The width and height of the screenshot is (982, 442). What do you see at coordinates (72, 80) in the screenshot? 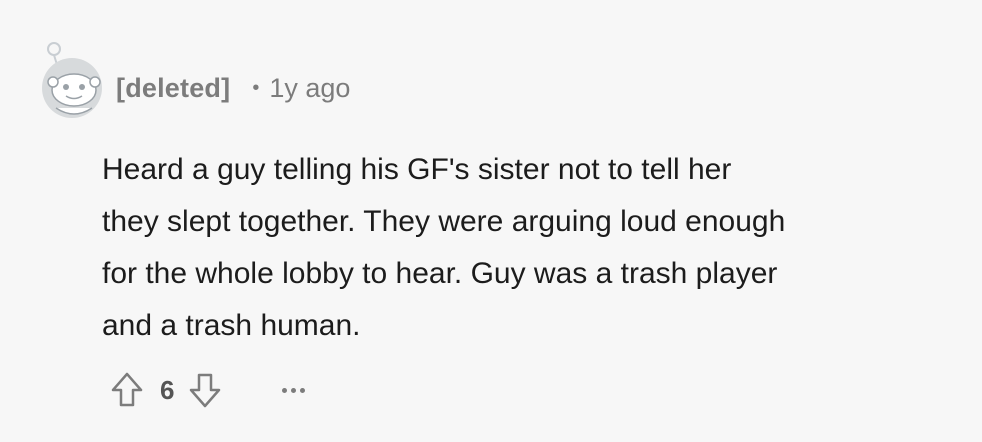
I see `snoo-avatar-icon` at bounding box center [72, 80].